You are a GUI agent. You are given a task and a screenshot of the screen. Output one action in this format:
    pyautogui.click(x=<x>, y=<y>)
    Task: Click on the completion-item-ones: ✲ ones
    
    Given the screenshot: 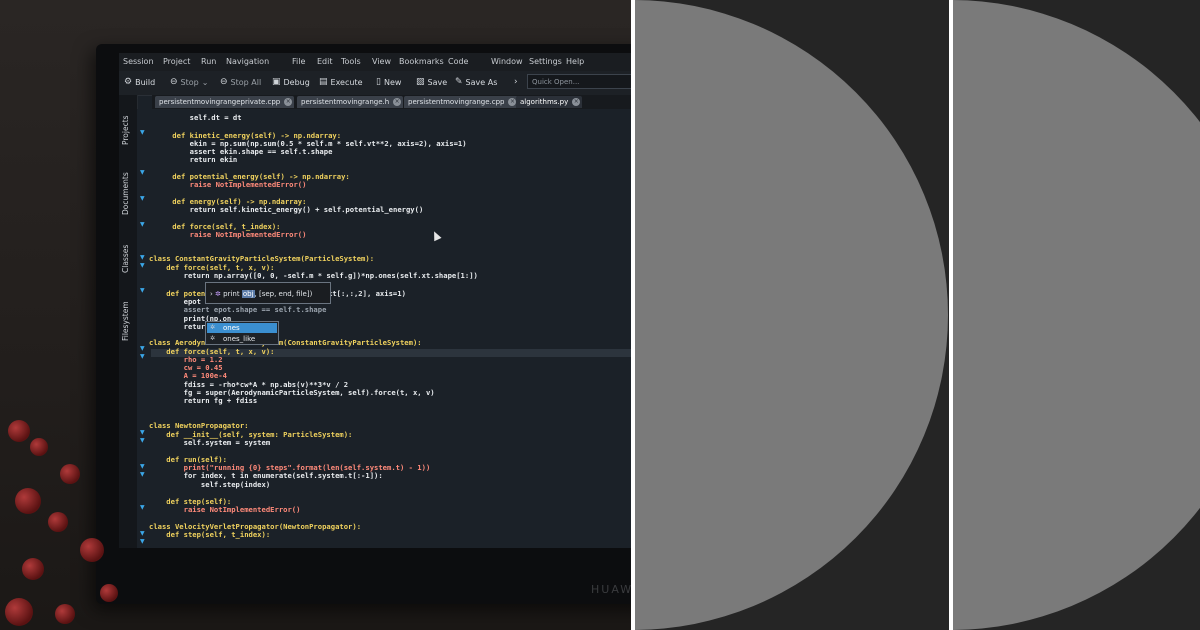 What is the action you would take?
    pyautogui.click(x=242, y=328)
    